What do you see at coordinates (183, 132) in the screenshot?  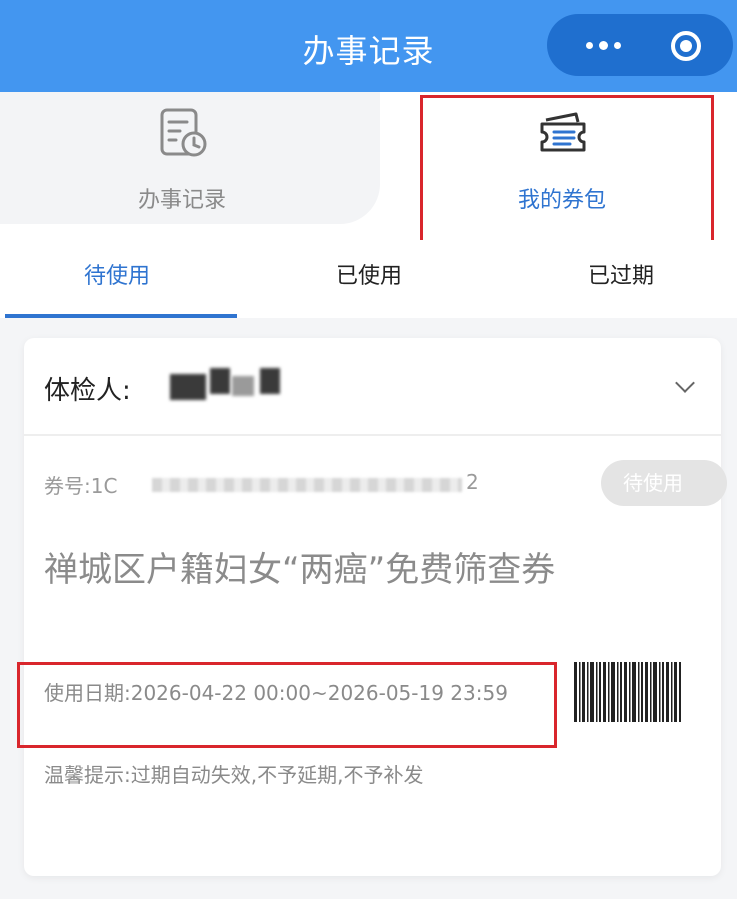 I see `record-clock-icon` at bounding box center [183, 132].